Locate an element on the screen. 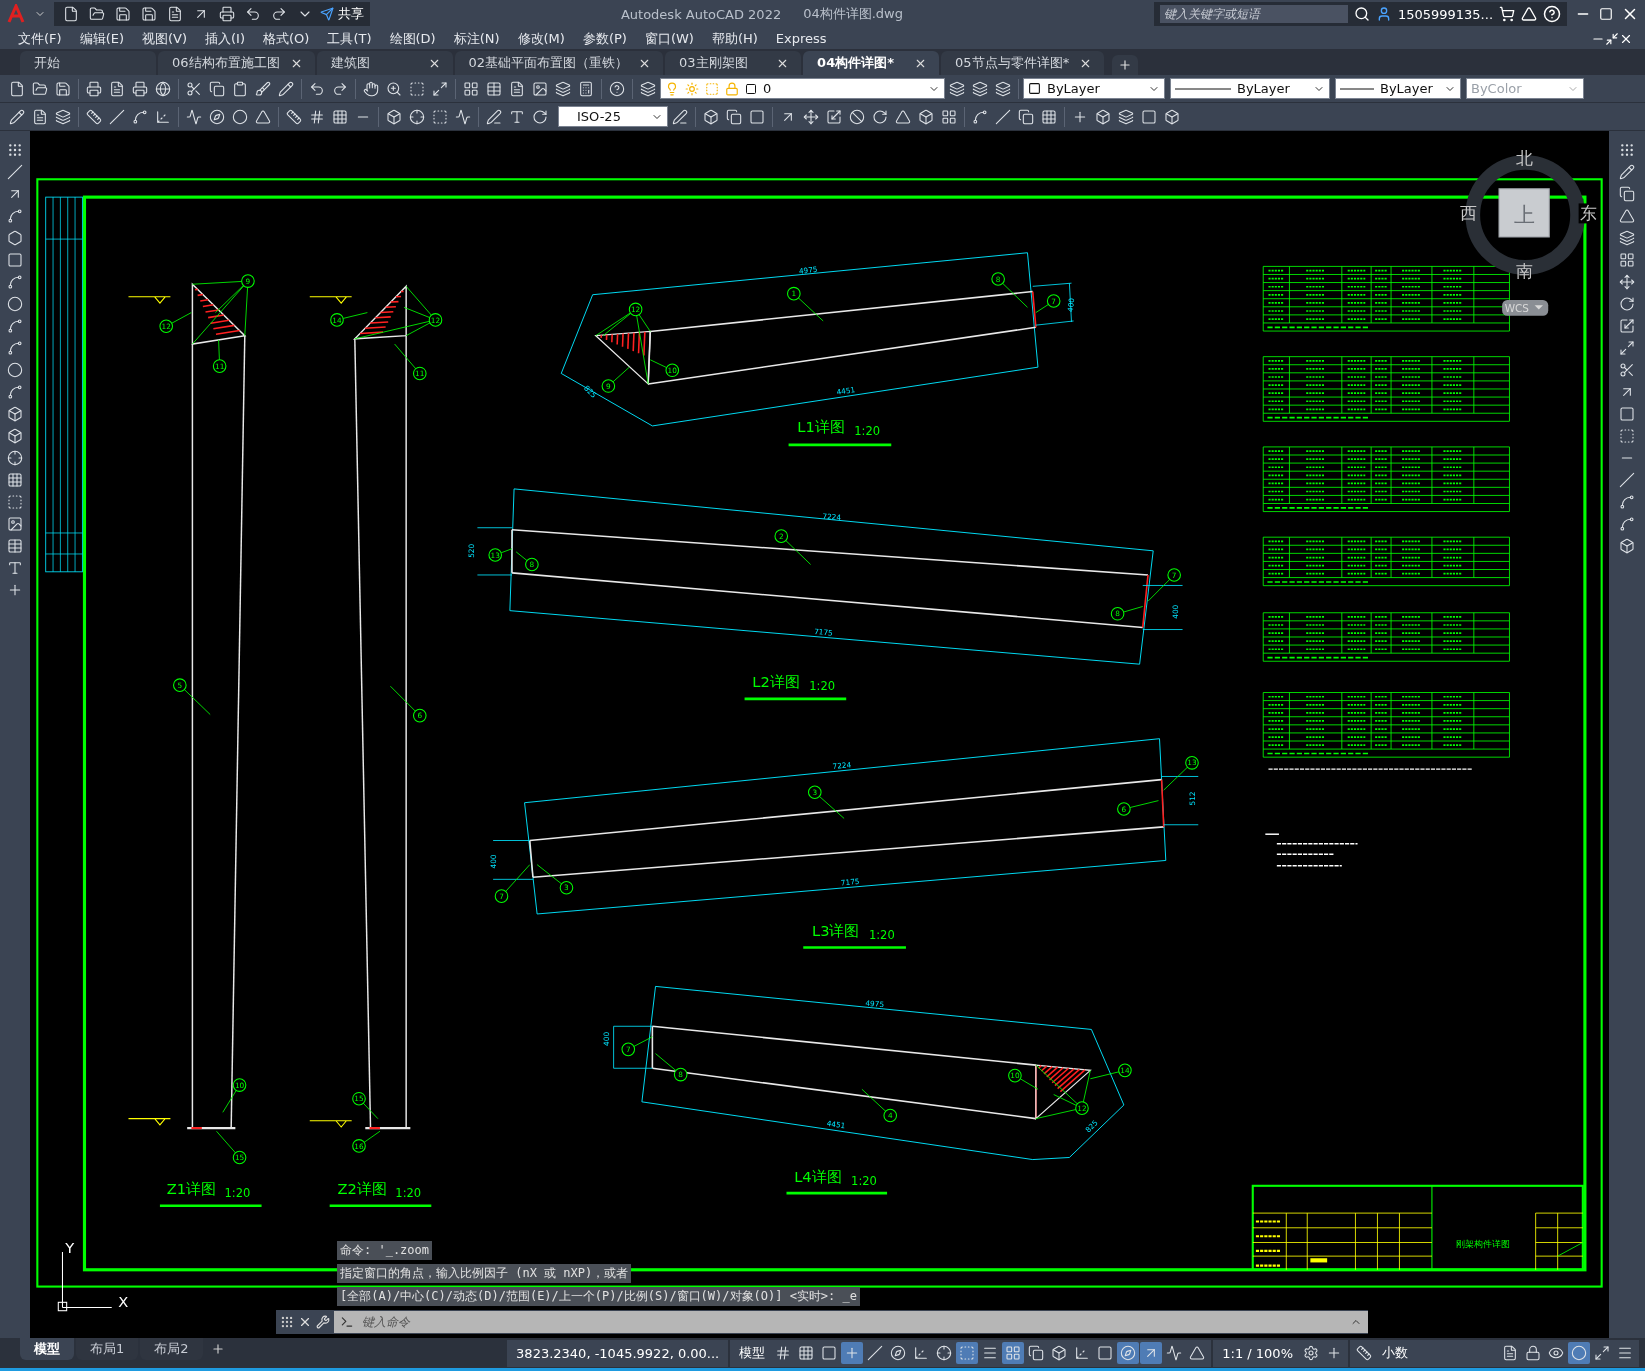 This screenshot has height=1371, width=1645. menu-item: 绘图(D) is located at coordinates (415, 38).